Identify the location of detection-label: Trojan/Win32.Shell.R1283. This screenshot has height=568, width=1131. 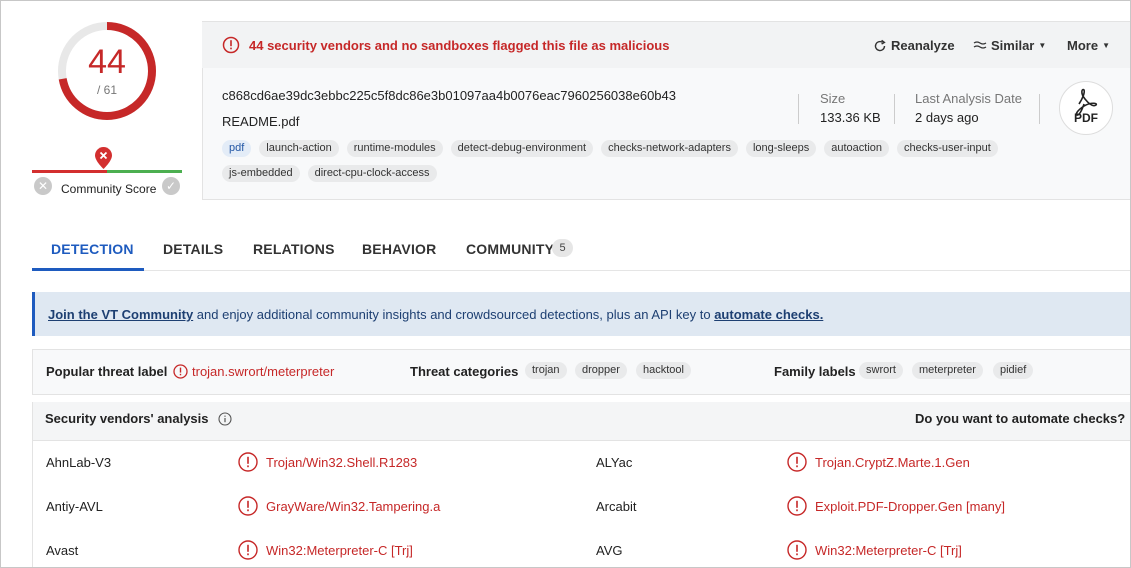
(341, 462).